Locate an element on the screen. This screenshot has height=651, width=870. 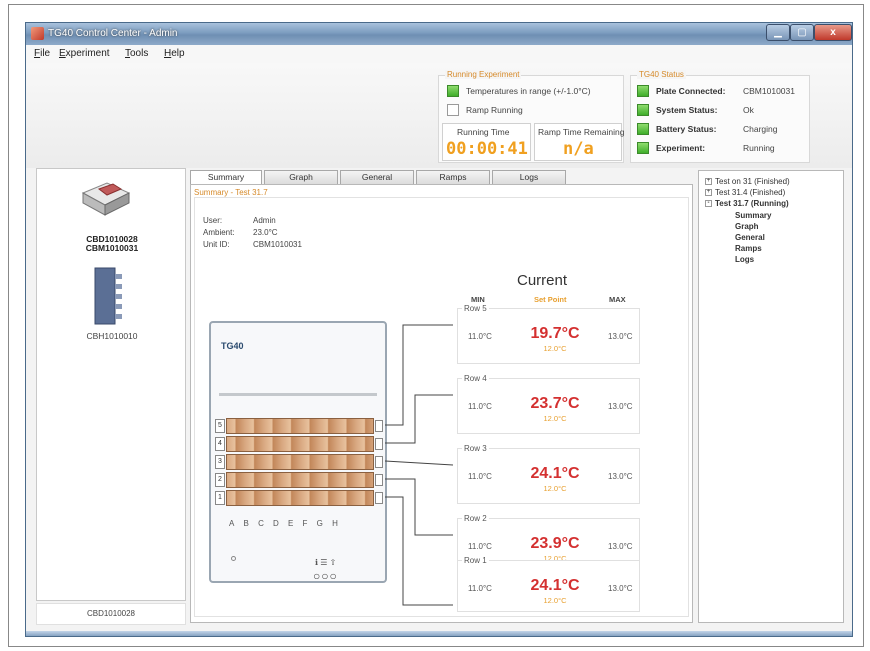
plate-row-2: 2 is located at coordinates (299, 480).